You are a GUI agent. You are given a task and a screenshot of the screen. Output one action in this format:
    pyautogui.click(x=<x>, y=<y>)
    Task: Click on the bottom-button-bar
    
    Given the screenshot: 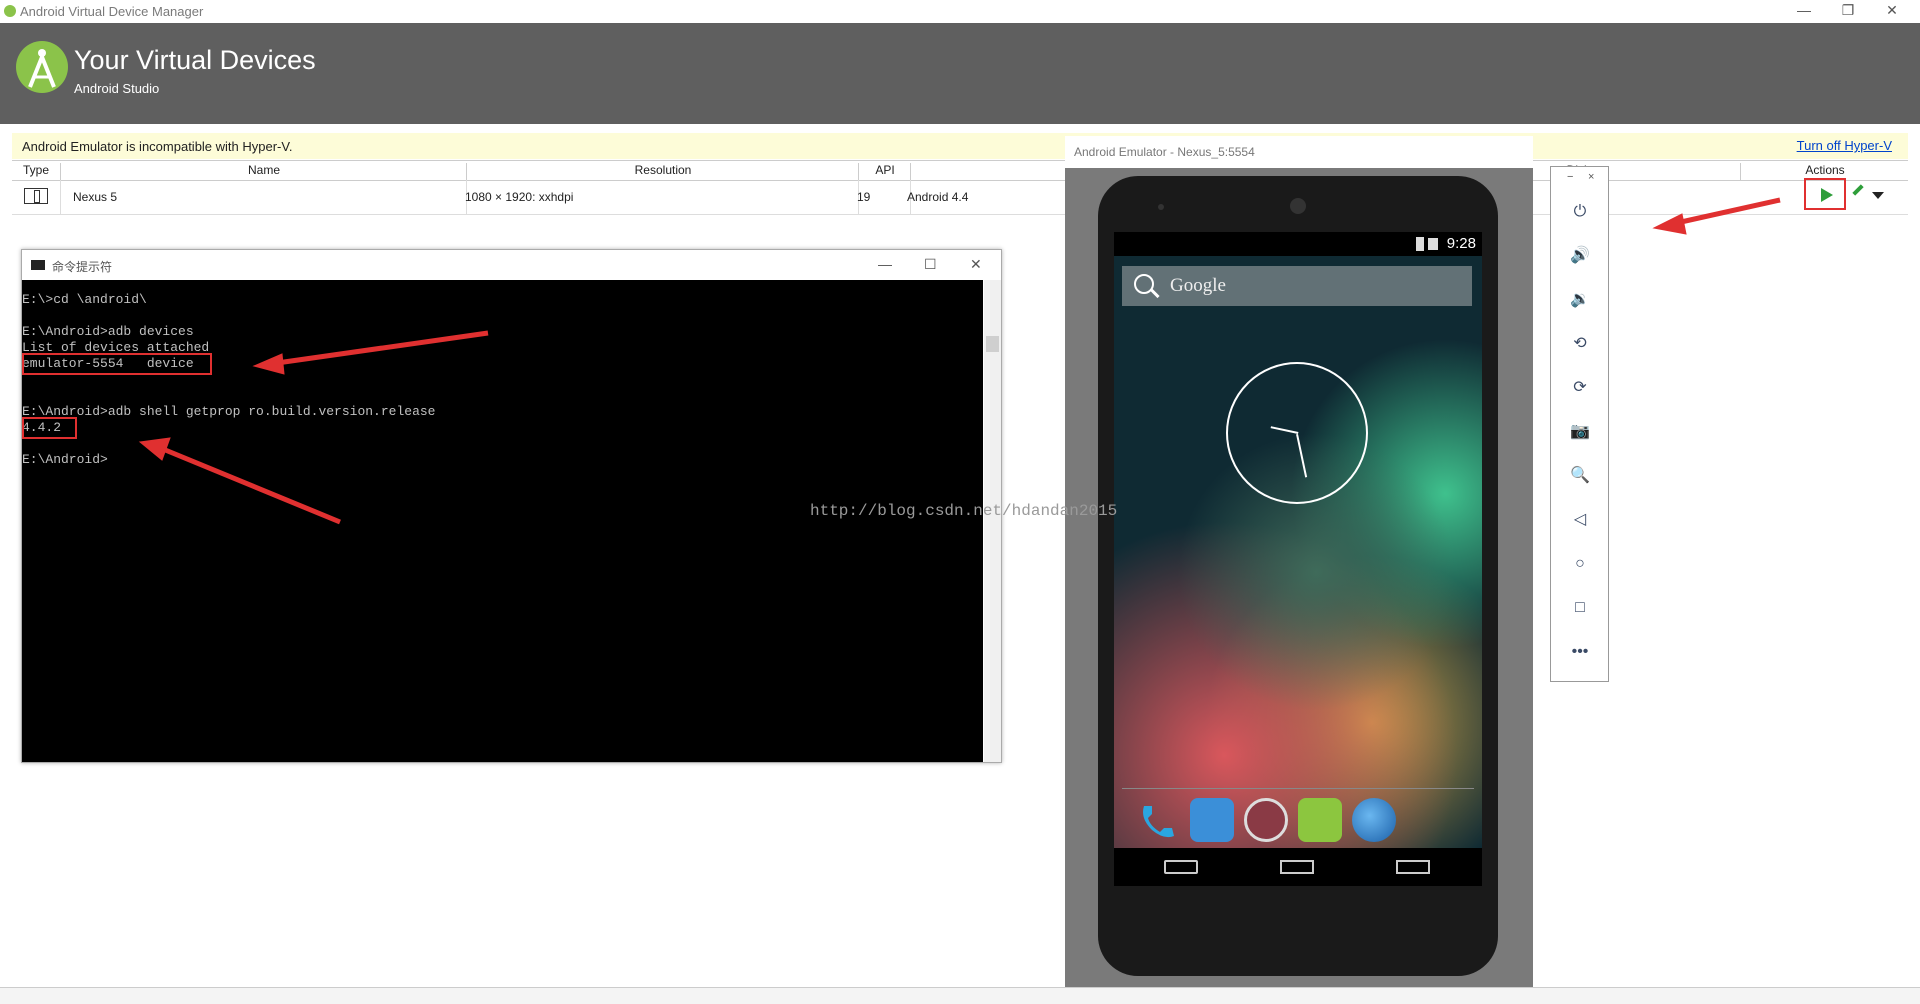 What is the action you would take?
    pyautogui.click(x=960, y=995)
    